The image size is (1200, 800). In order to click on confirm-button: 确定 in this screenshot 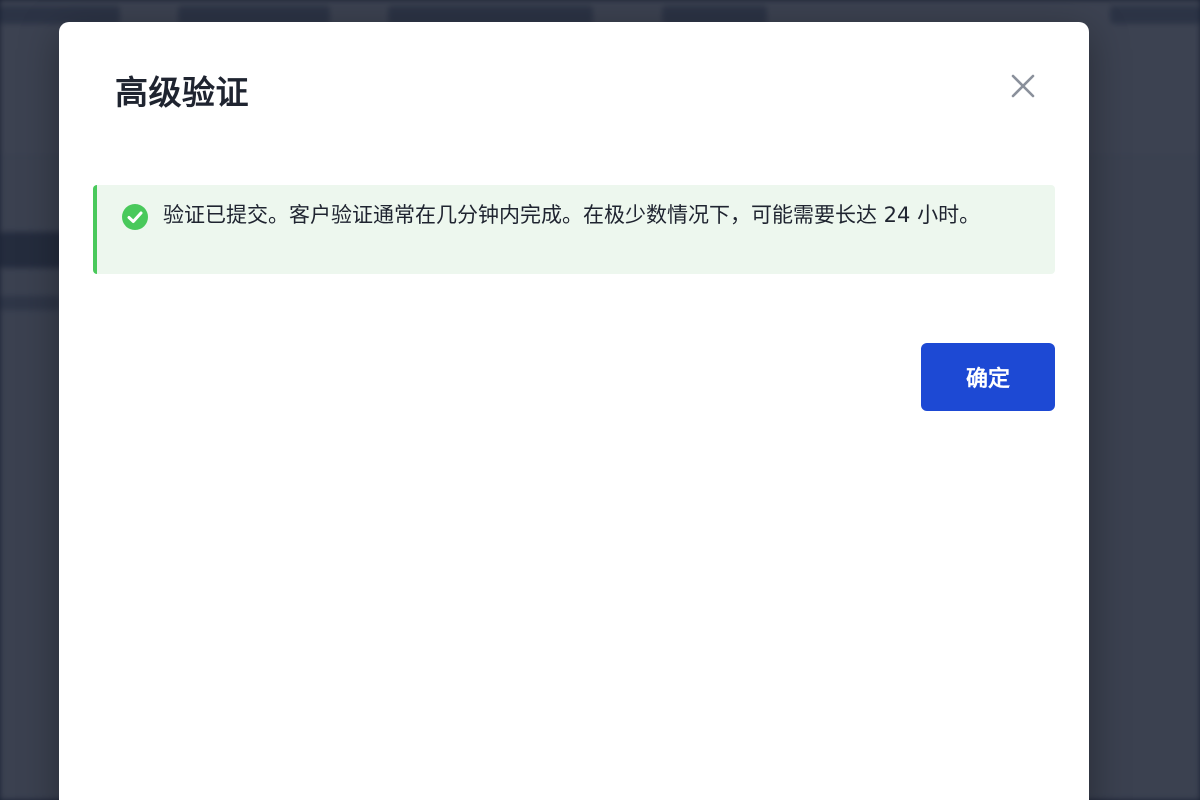, I will do `click(988, 377)`.